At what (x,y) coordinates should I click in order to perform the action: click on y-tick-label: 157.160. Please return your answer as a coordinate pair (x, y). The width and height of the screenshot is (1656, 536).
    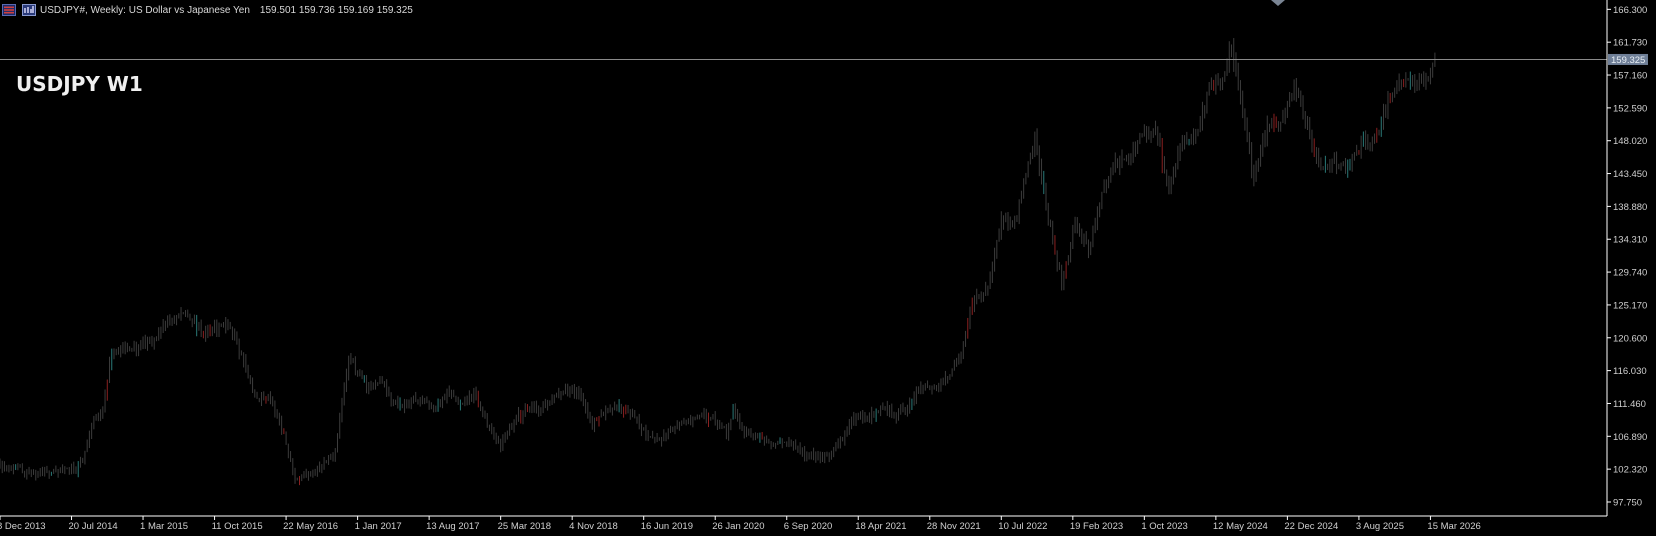
    Looking at the image, I should click on (1630, 76).